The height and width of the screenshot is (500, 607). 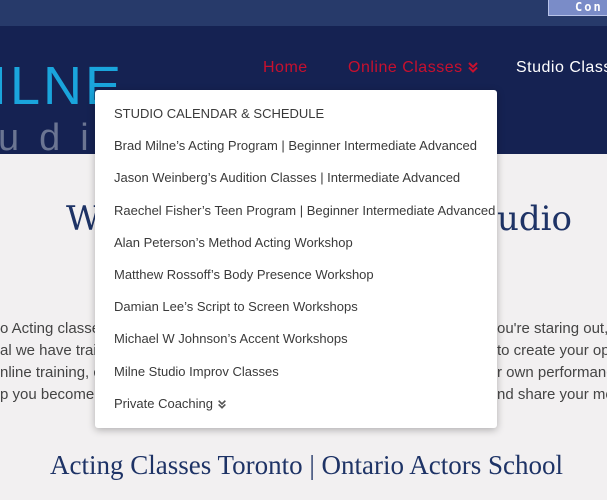 I want to click on text-line: to create your op, so click(x=552, y=350).